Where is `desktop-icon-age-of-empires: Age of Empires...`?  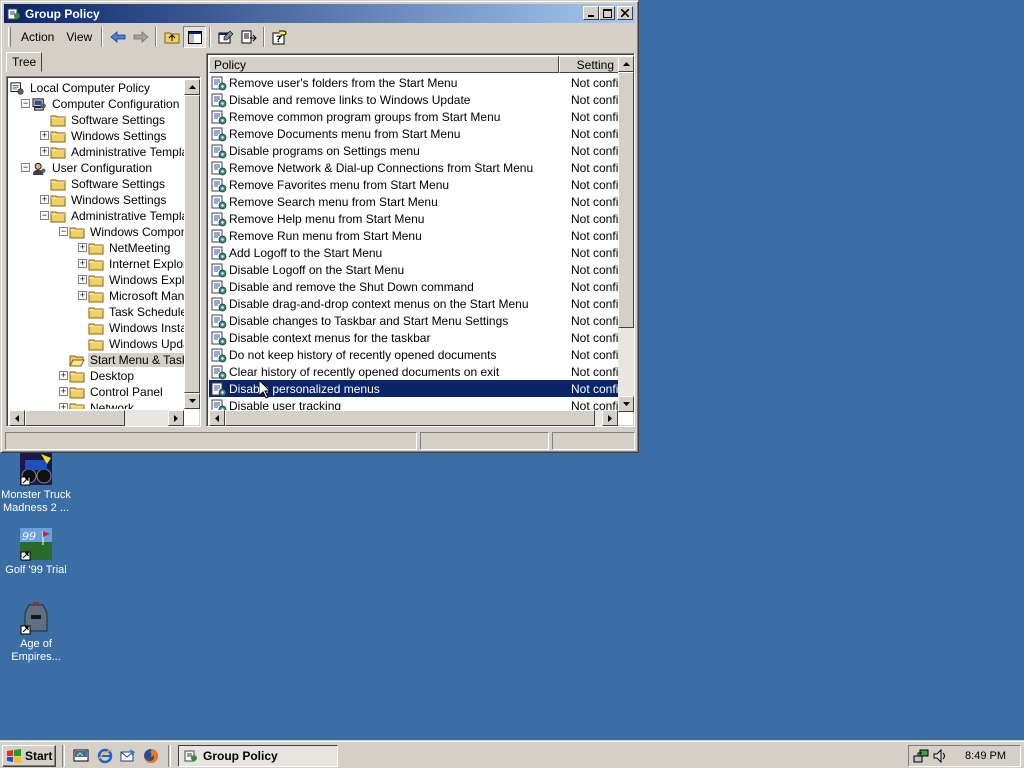 desktop-icon-age-of-empires: Age of Empires... is located at coordinates (37, 632).